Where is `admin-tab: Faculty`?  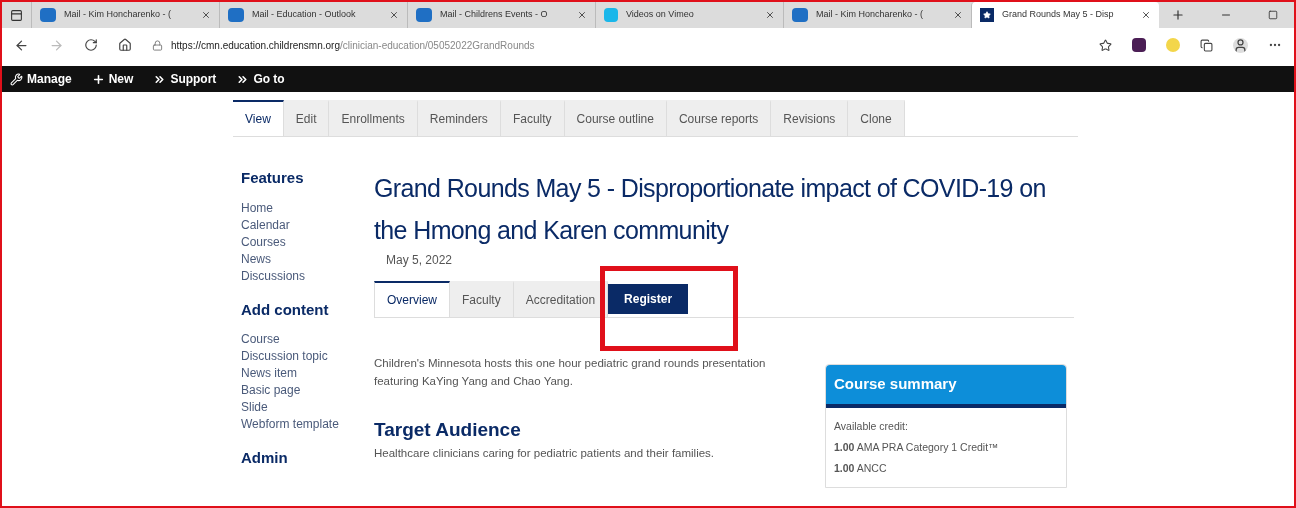
admin-tab: Faculty is located at coordinates (532, 118).